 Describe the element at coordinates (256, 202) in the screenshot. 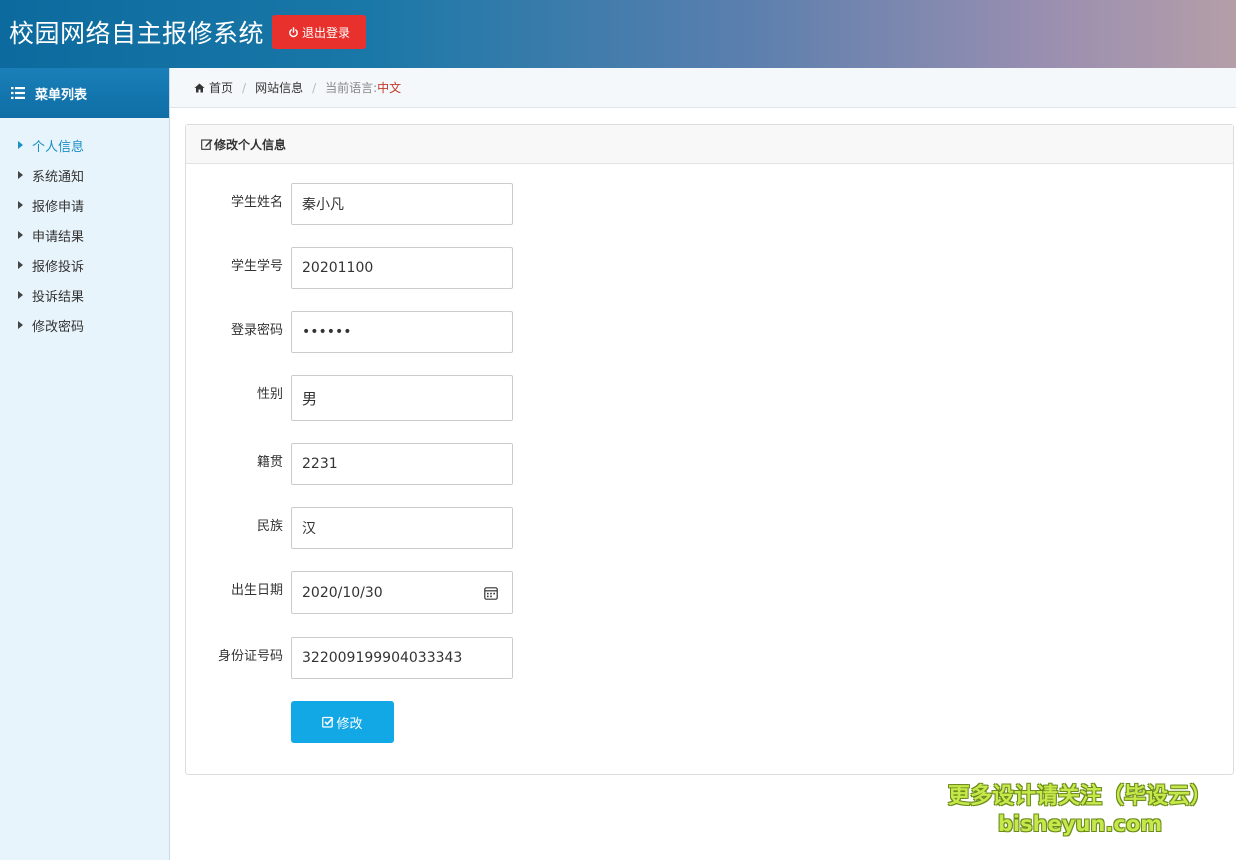

I see `name-label: 学生姓名` at that location.